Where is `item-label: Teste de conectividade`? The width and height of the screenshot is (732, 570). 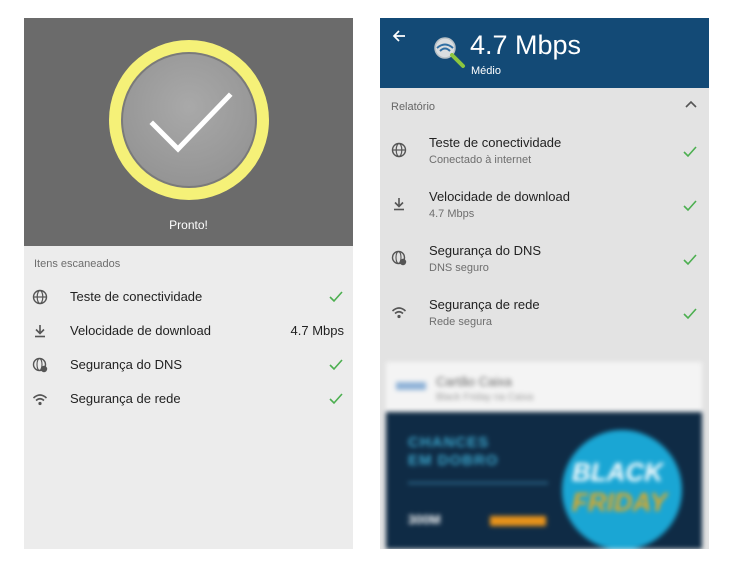
item-label: Teste de conectividade is located at coordinates (136, 296).